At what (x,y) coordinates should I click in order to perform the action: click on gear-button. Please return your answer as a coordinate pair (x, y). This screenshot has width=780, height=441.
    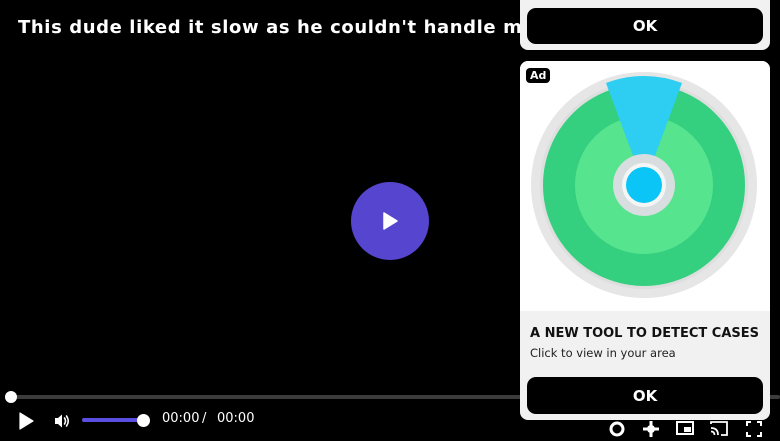
    Looking at the image, I should click on (651, 429).